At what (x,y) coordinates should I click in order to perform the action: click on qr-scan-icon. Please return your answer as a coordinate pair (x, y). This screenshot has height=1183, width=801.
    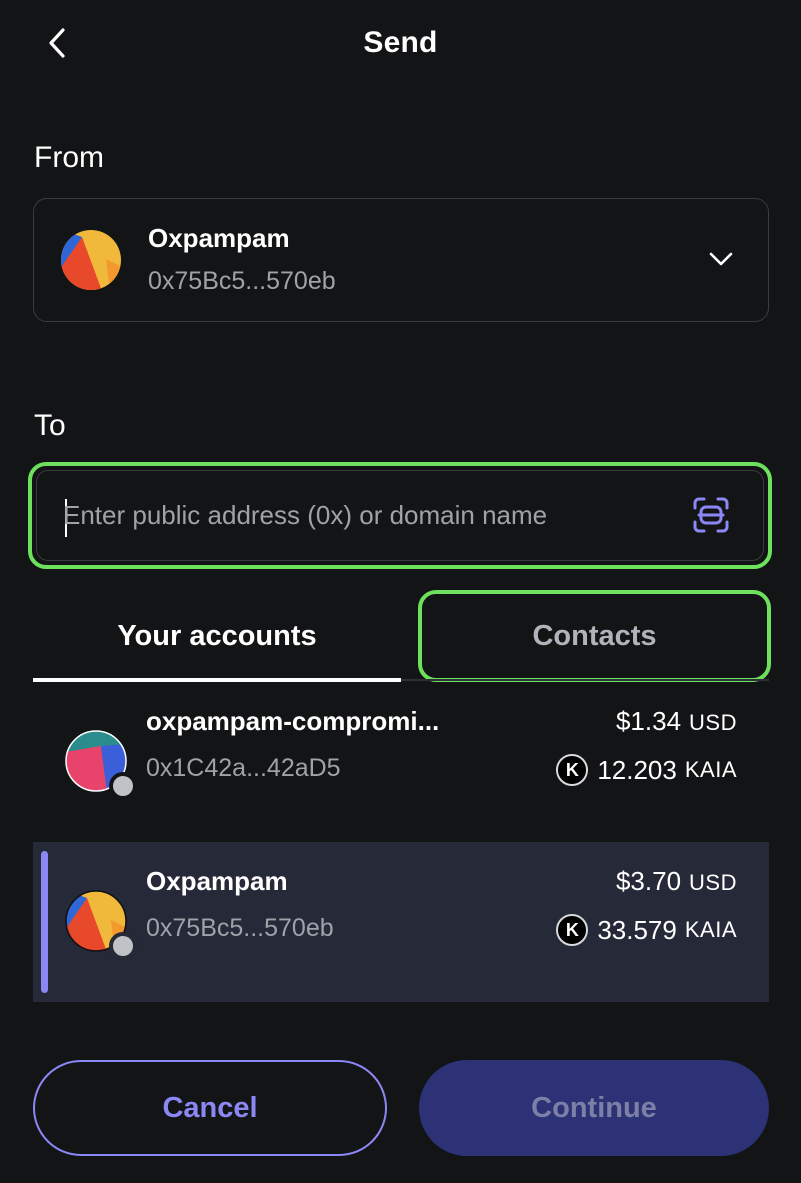
    Looking at the image, I should click on (711, 517).